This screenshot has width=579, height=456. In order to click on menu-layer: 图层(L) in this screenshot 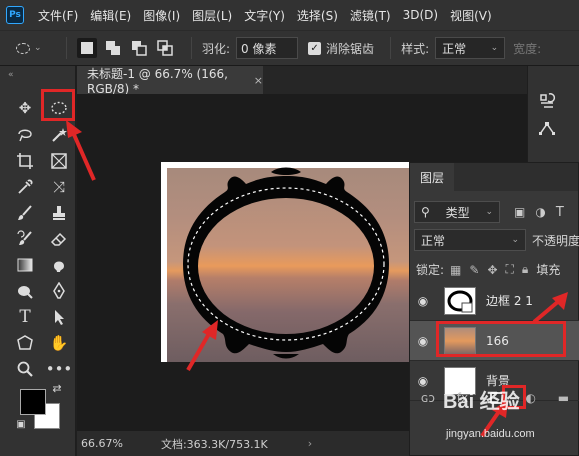, I will do `click(212, 15)`.